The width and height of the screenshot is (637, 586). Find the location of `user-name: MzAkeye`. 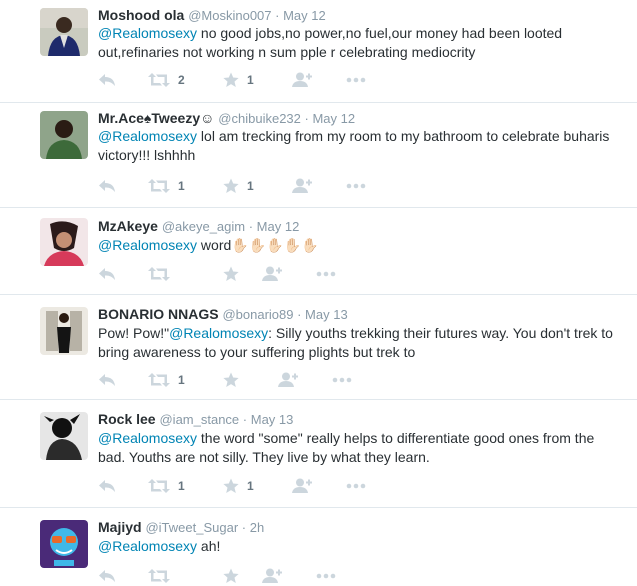

user-name: MzAkeye is located at coordinates (128, 226).